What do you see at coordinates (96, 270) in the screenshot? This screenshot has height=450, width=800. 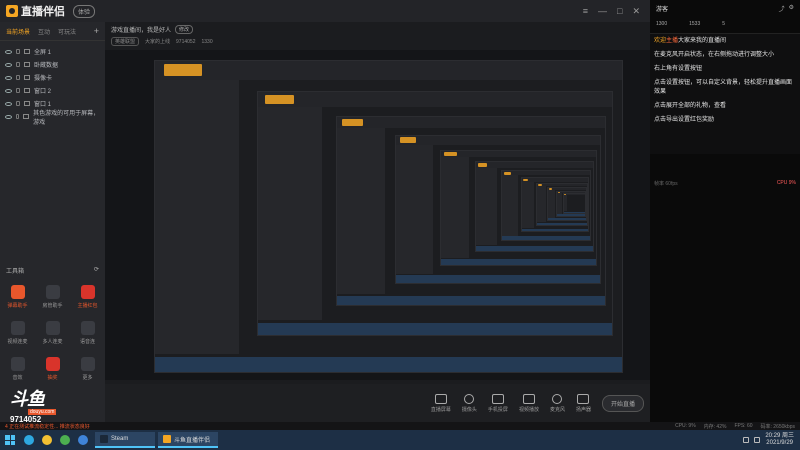 I see `refresh-icon: ⟳` at bounding box center [96, 270].